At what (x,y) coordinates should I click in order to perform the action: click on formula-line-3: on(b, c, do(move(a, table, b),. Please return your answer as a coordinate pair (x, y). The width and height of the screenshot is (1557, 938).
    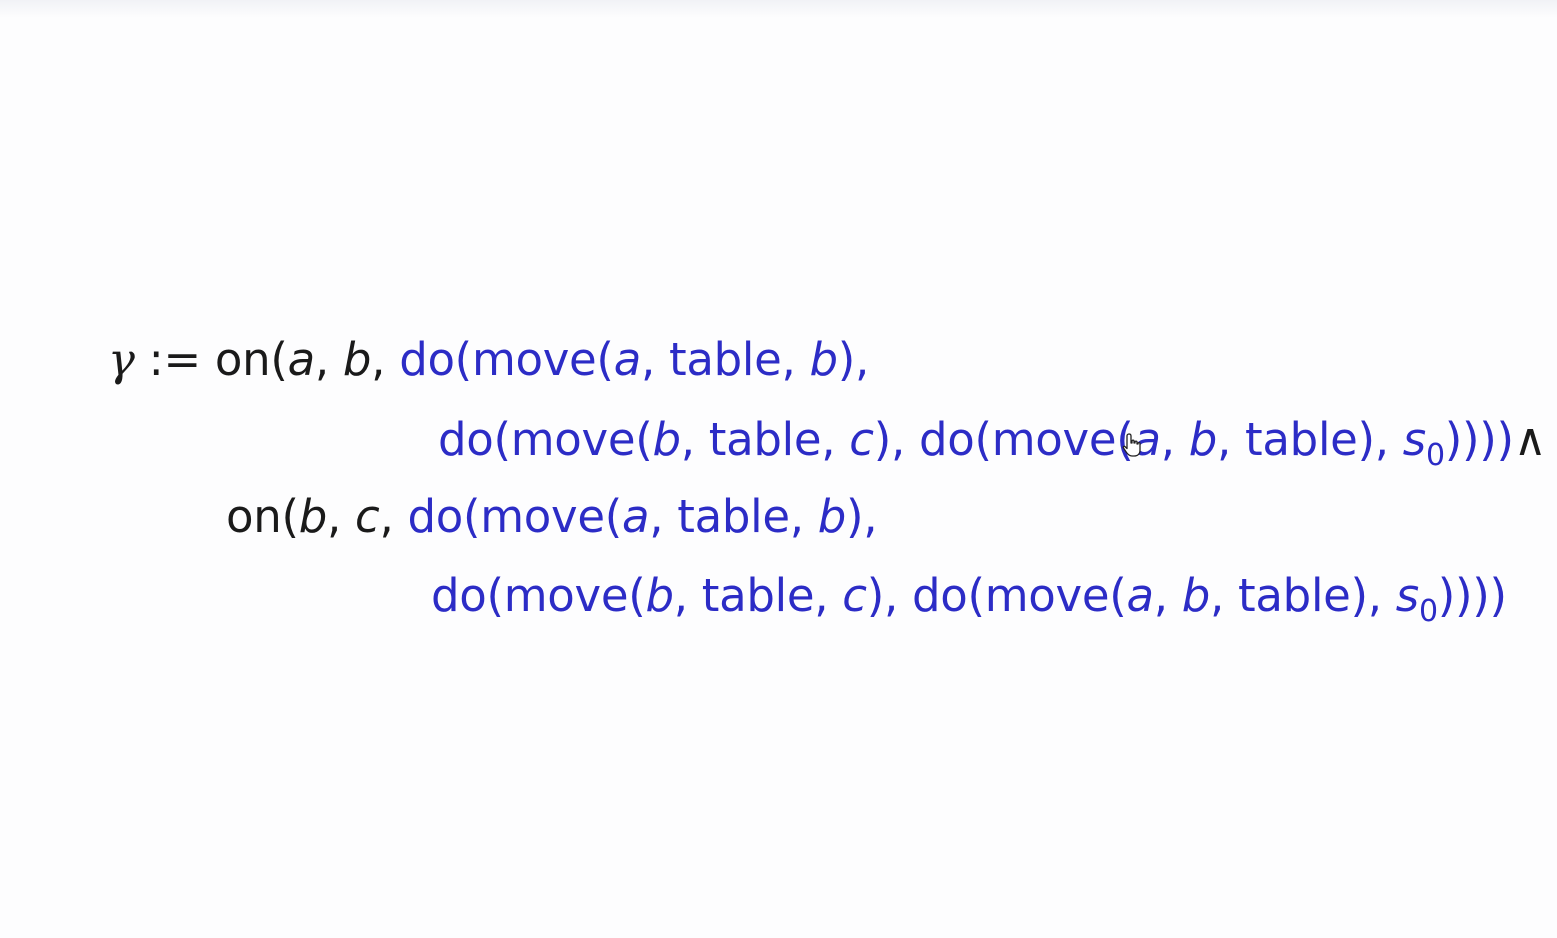
    Looking at the image, I should click on (552, 517).